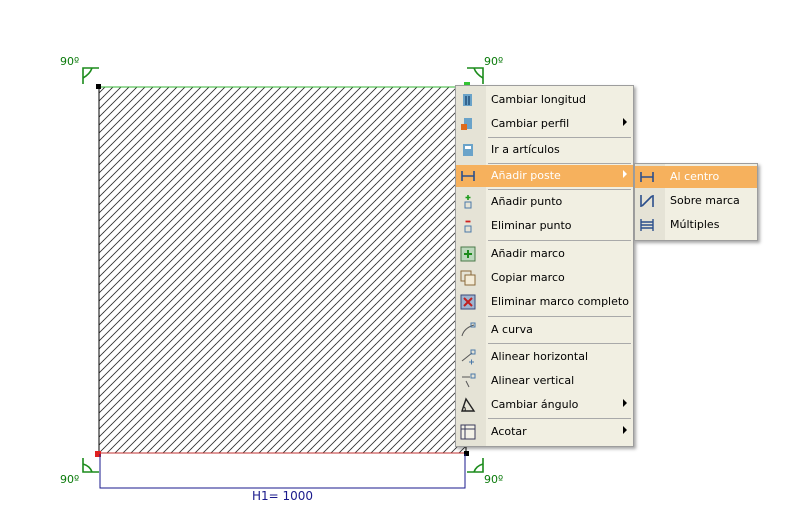 The height and width of the screenshot is (530, 804). I want to click on dimension-label: H1= 1000, so click(283, 496).